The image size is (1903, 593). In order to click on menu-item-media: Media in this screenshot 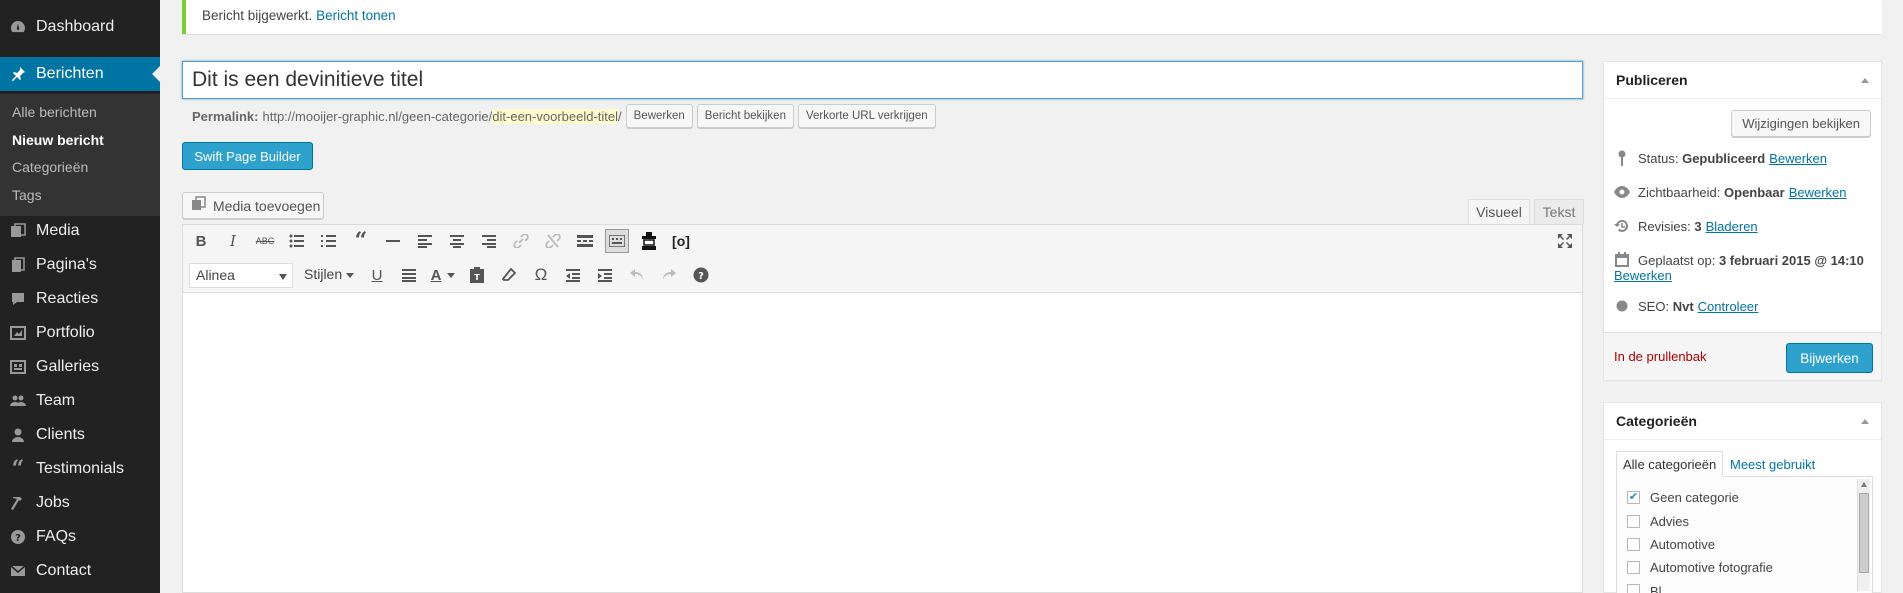, I will do `click(80, 231)`.